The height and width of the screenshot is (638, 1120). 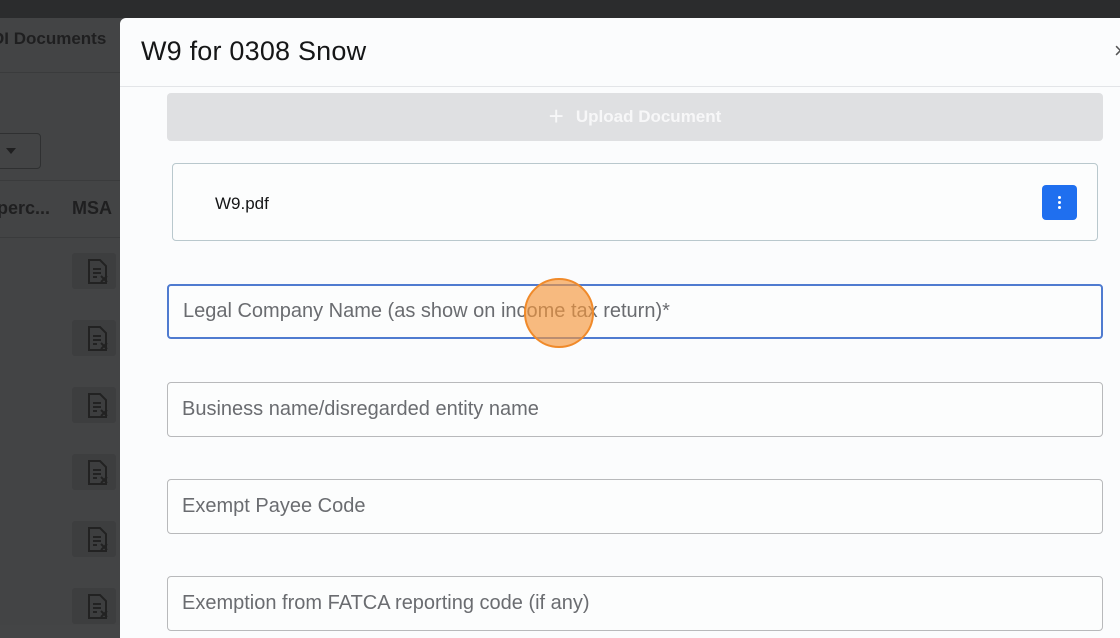 I want to click on exempt-payee-code-input, so click(x=635, y=506).